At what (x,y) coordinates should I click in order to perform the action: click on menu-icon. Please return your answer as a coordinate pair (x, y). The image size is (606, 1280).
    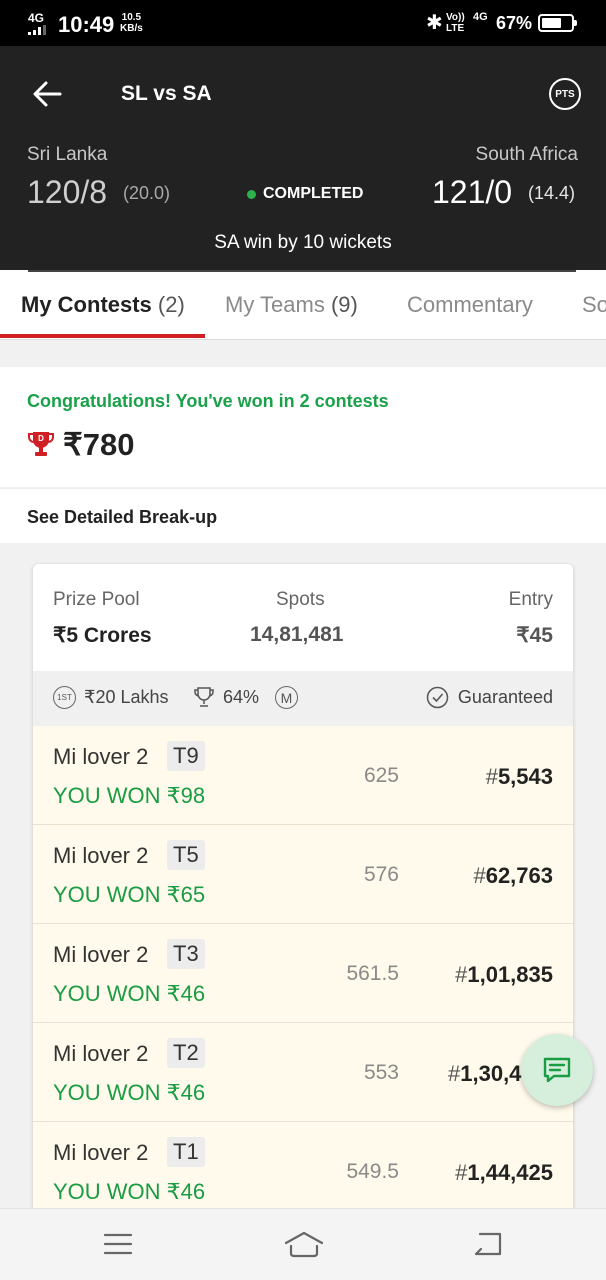
    Looking at the image, I should click on (118, 1244).